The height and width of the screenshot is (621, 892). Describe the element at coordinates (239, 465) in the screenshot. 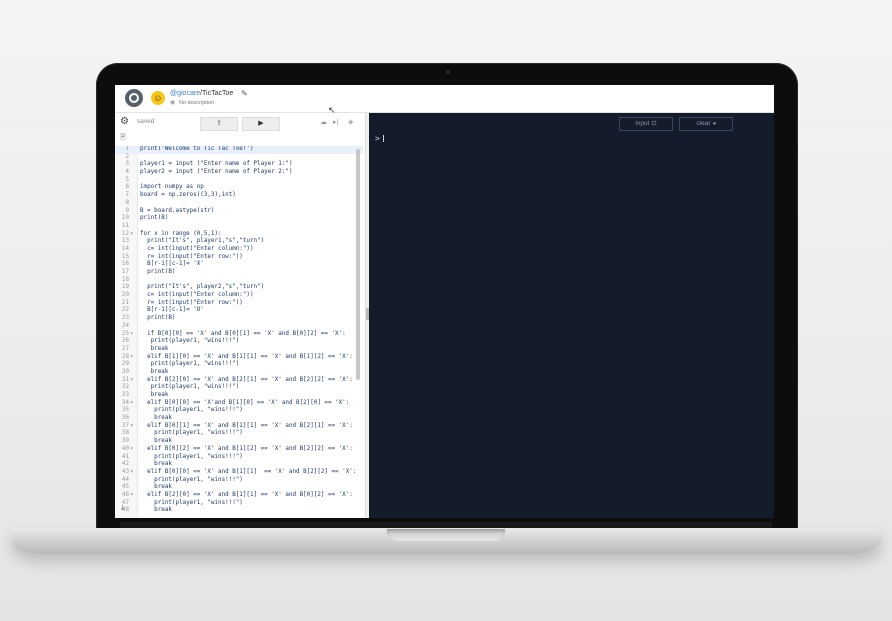

I see `code-line: 42 break` at that location.